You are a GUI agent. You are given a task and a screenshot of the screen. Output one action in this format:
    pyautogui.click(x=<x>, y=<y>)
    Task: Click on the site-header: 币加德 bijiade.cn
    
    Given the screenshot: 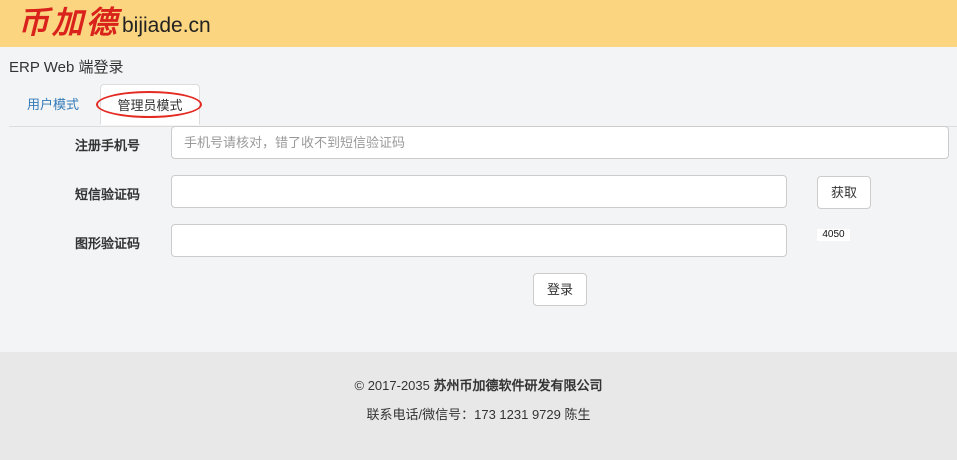 What is the action you would take?
    pyautogui.click(x=478, y=23)
    